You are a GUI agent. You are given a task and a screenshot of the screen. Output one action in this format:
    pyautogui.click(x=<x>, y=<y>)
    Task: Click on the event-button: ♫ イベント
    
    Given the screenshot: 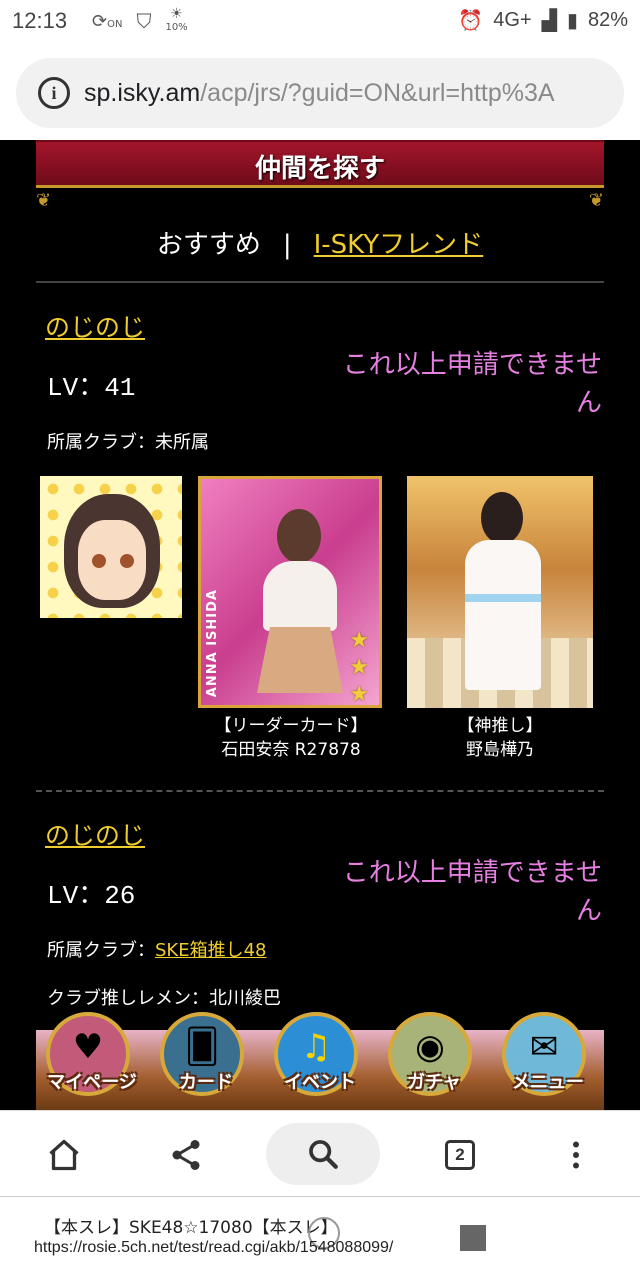 What is the action you would take?
    pyautogui.click(x=316, y=1054)
    